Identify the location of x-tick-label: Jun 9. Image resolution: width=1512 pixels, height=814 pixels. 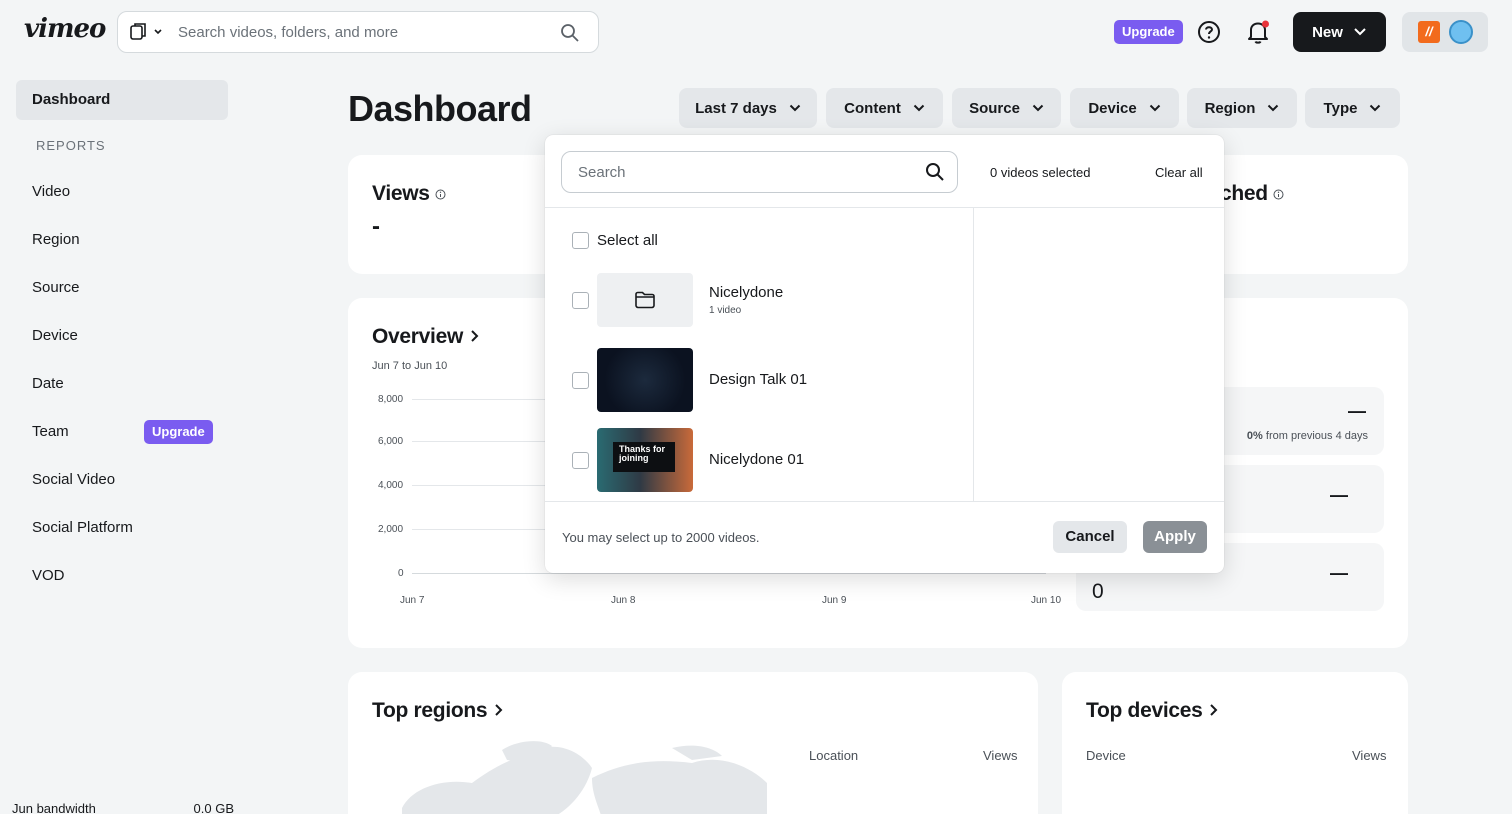
(834, 600).